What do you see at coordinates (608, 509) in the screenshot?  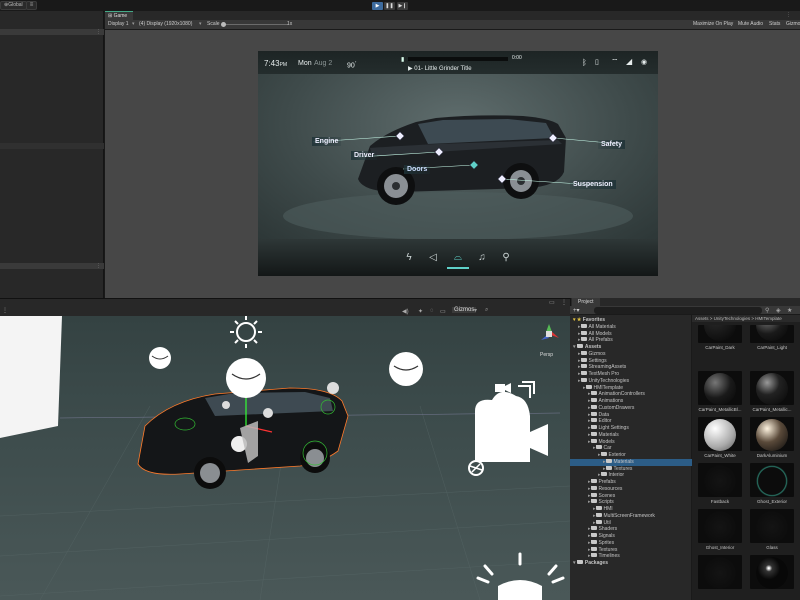 I see `tree-item-label: HMI` at bounding box center [608, 509].